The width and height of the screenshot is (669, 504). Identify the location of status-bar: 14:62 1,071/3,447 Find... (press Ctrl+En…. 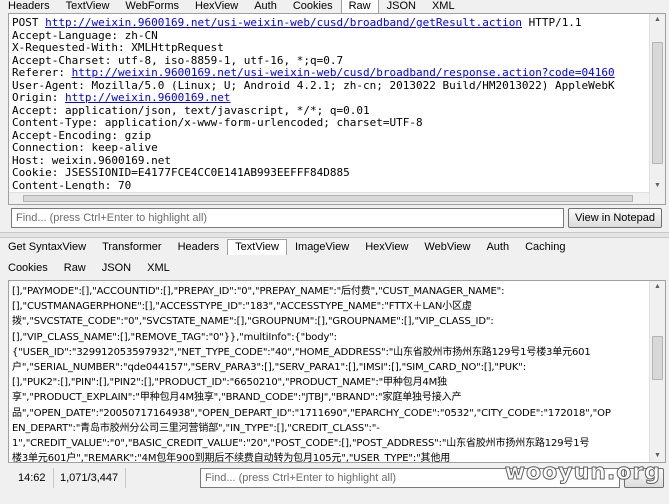
(334, 478).